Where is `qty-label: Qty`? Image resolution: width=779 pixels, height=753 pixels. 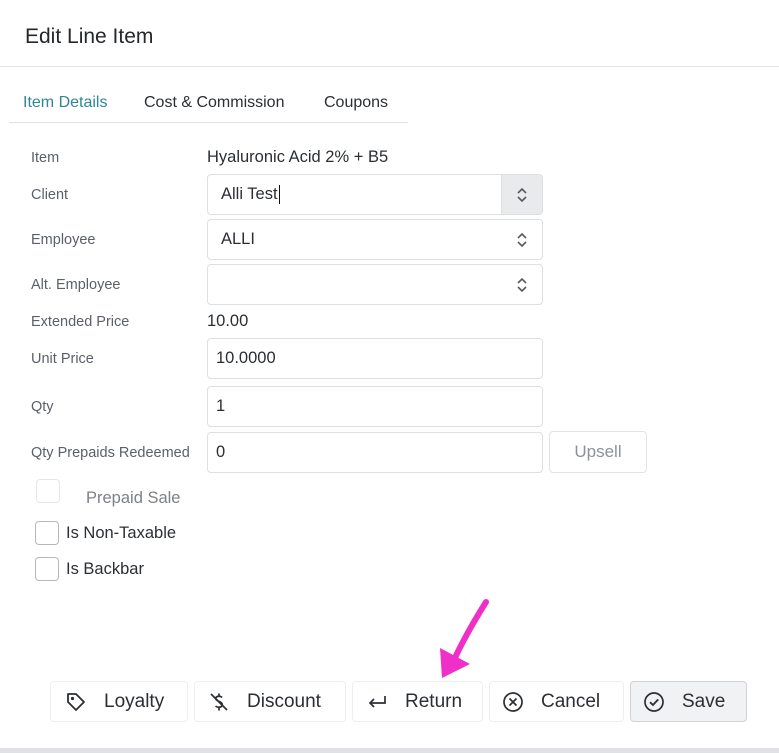 qty-label: Qty is located at coordinates (42, 407).